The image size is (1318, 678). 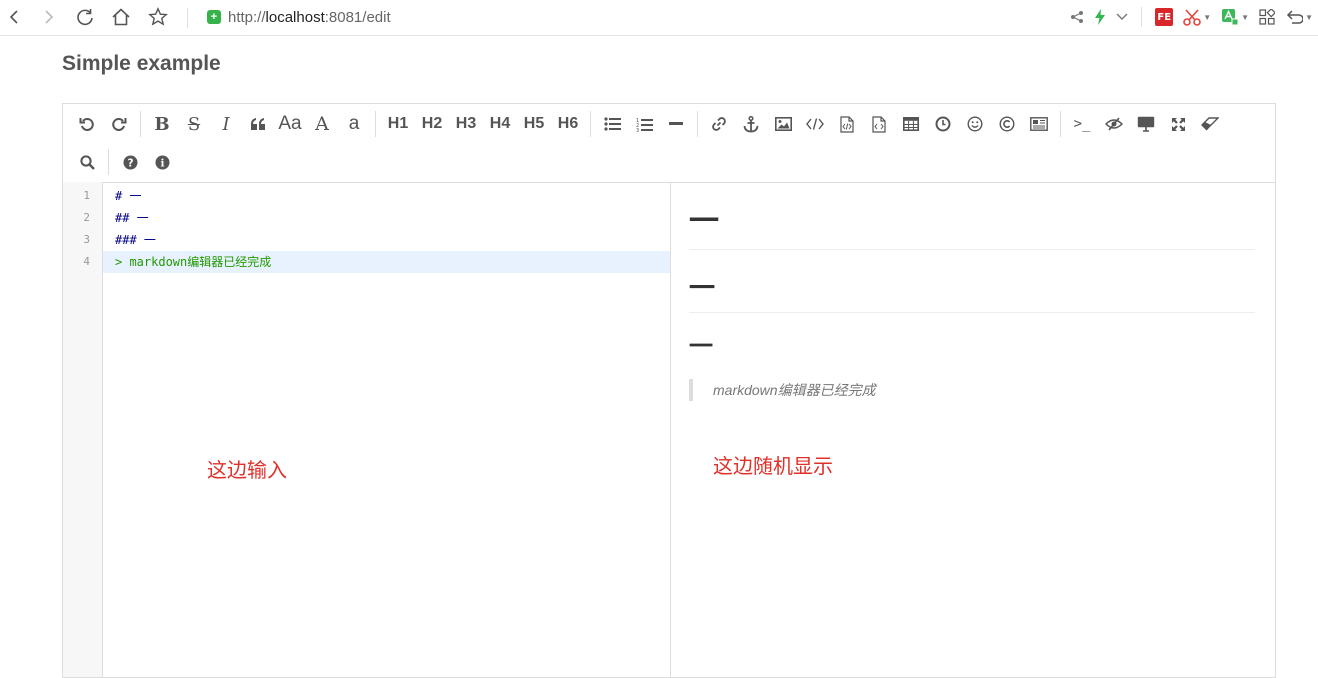 What do you see at coordinates (398, 124) in the screenshot?
I see `h1-button: H1` at bounding box center [398, 124].